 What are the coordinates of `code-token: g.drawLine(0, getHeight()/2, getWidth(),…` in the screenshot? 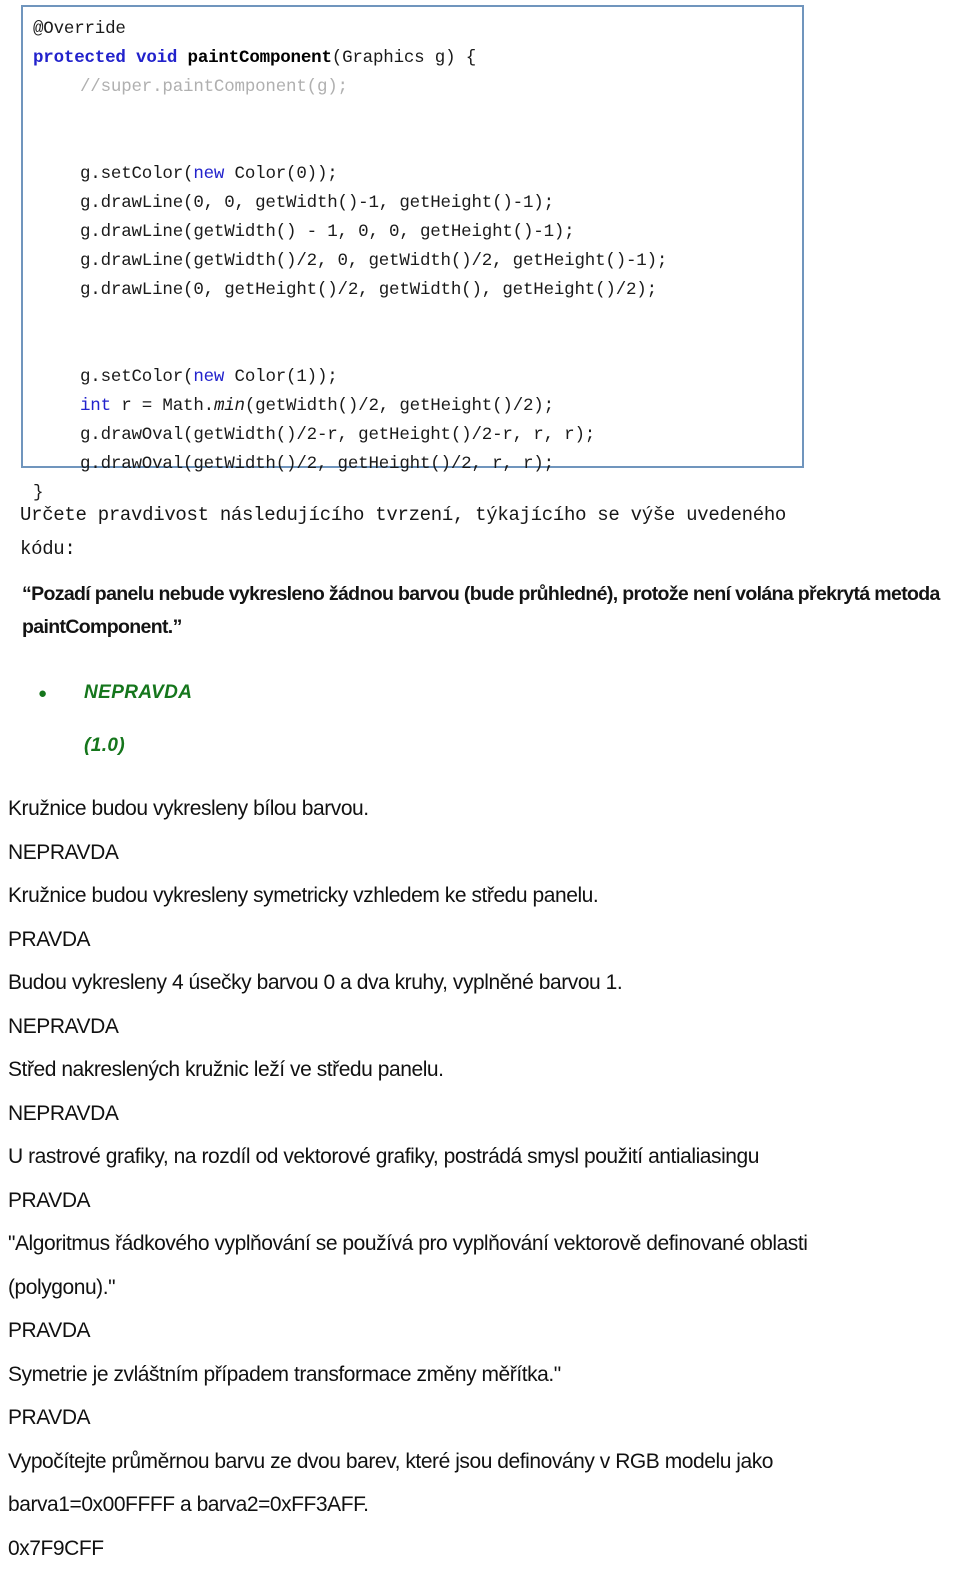 It's located at (368, 290).